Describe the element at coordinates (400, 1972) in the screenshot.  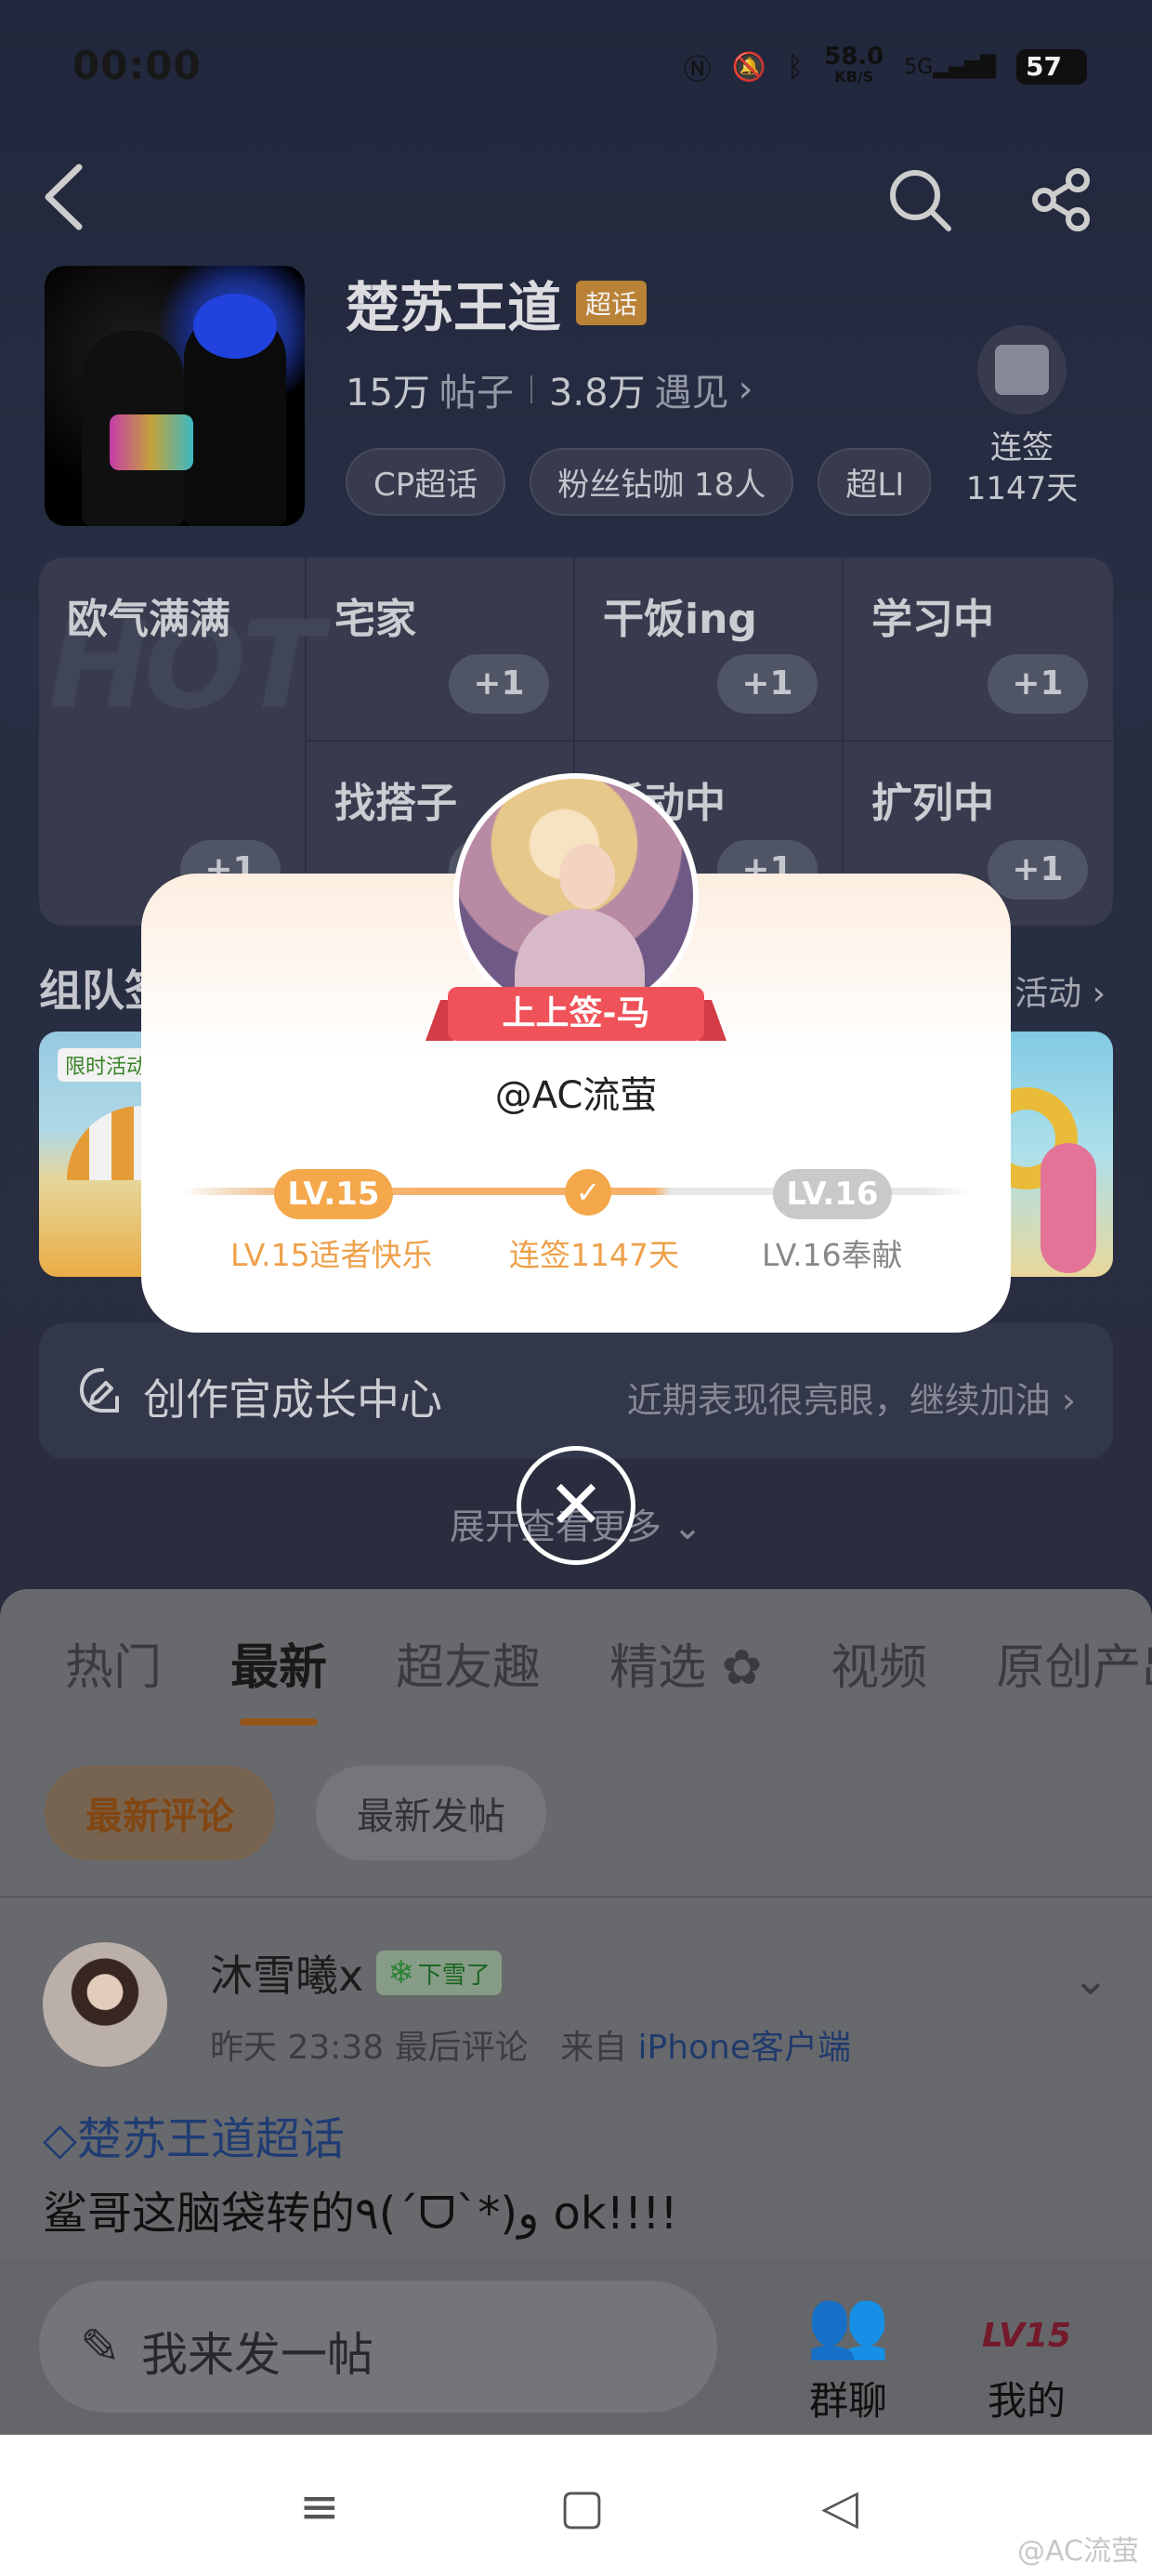
I see `snowflake-icon: ❄` at that location.